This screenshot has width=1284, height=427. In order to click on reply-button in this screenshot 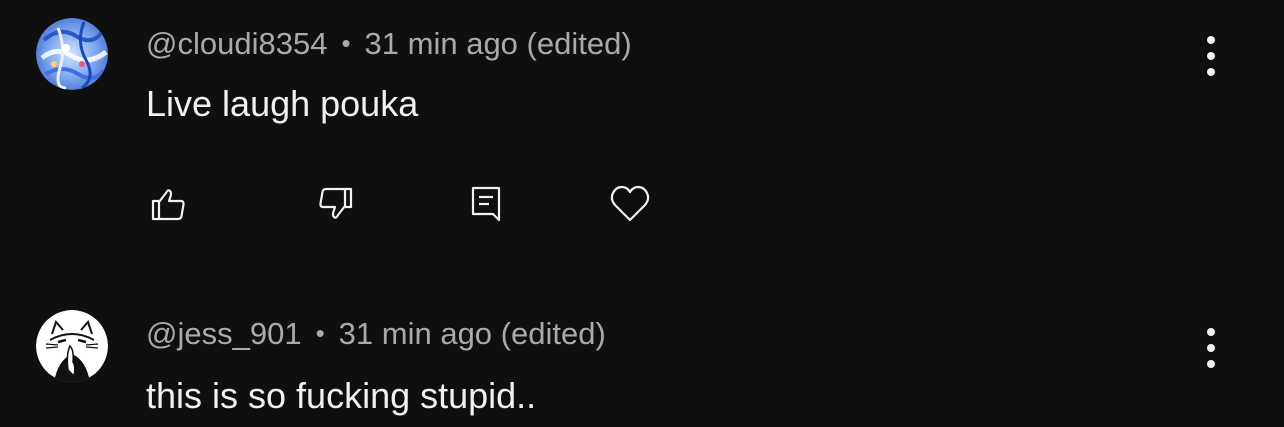, I will do `click(486, 204)`.